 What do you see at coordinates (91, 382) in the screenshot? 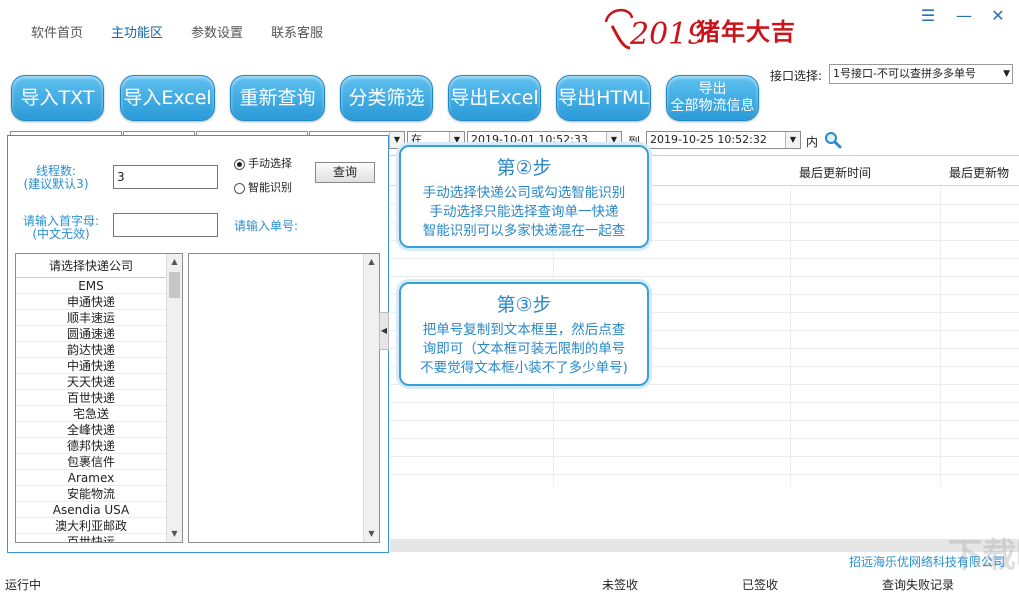
I see `list-item: 天天快递` at bounding box center [91, 382].